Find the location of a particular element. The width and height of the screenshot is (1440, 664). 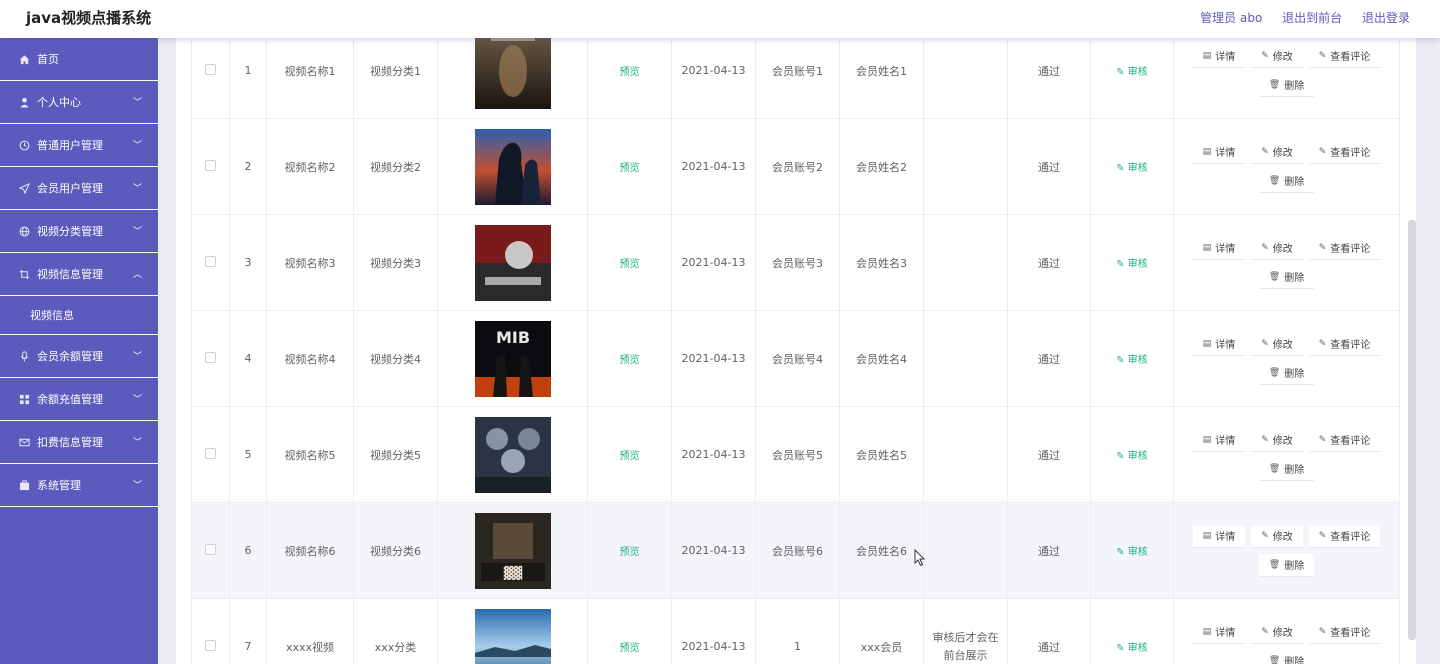

edit-label: 修改 is located at coordinates (1282, 345).